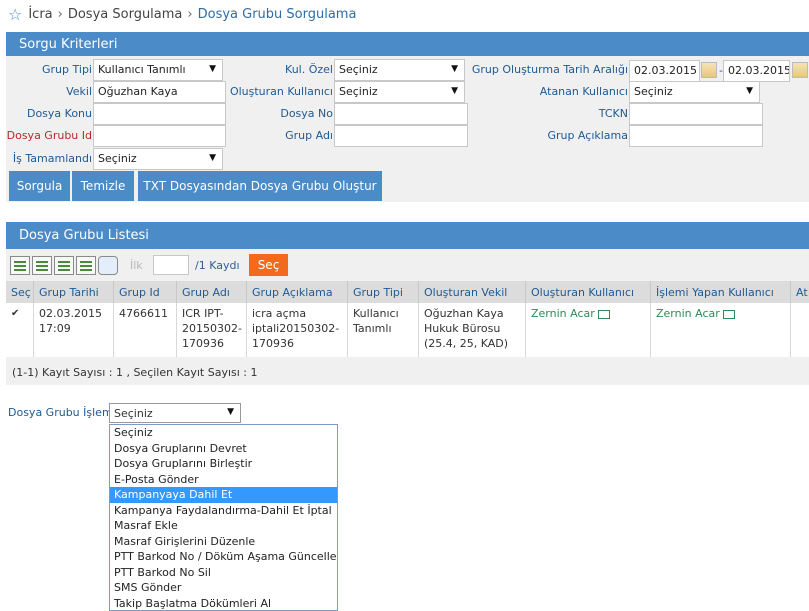  What do you see at coordinates (401, 114) in the screenshot?
I see `dosya-no-input` at bounding box center [401, 114].